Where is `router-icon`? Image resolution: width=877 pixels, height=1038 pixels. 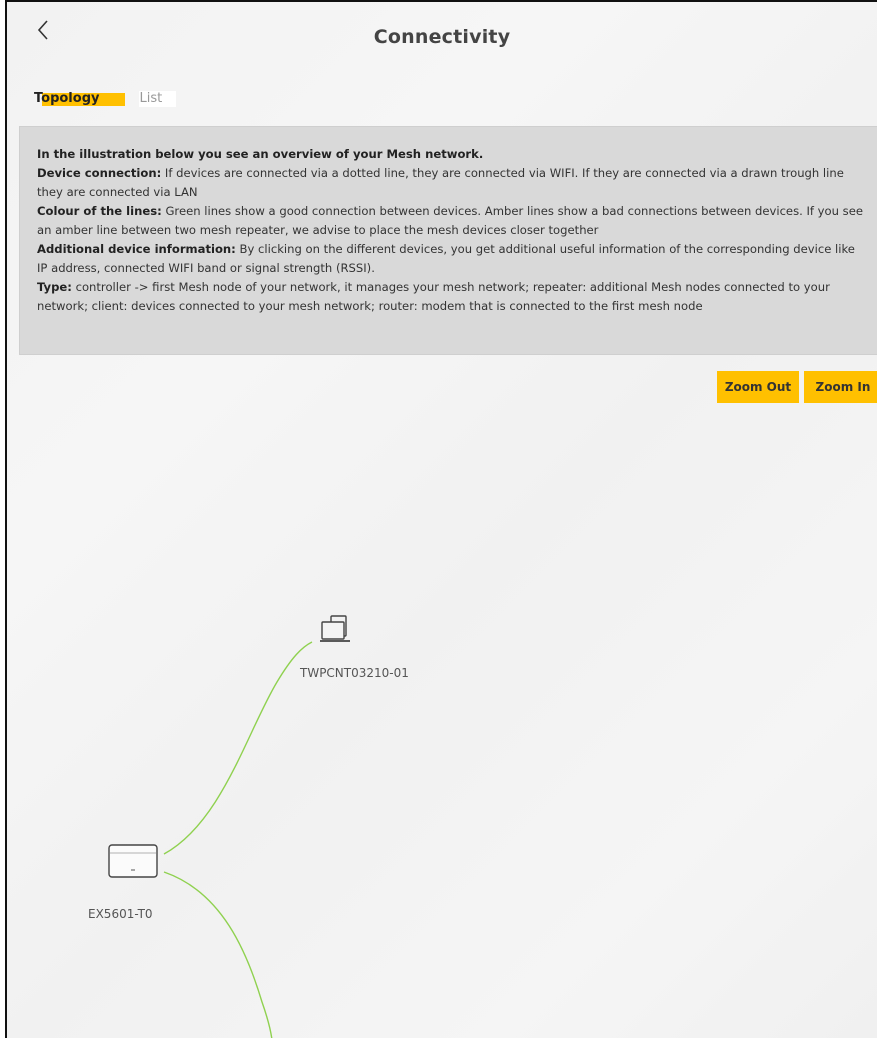 router-icon is located at coordinates (133, 861).